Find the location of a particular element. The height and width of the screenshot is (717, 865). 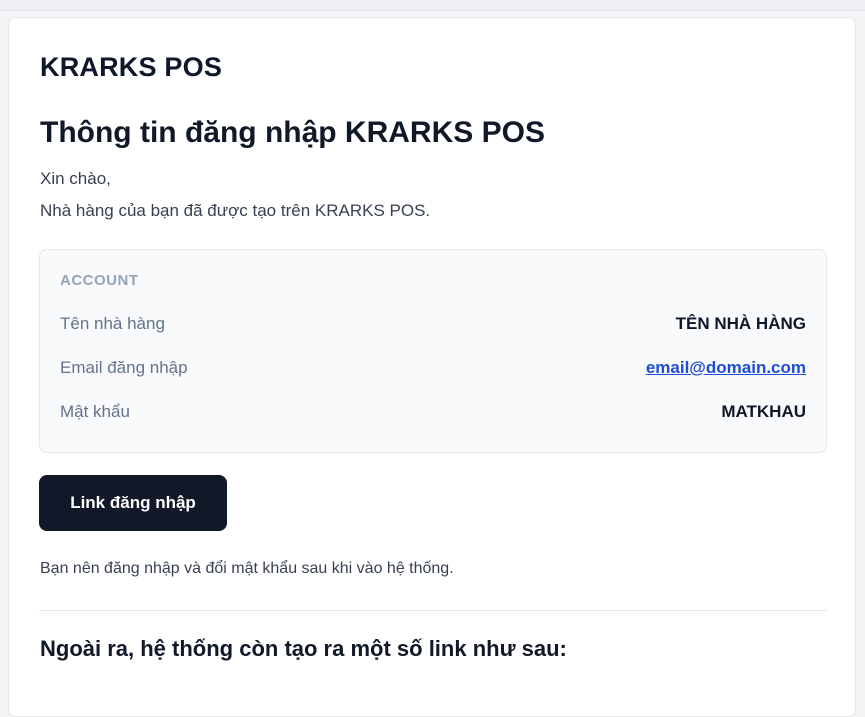

restaurant-name-label: Tên nhà hàng is located at coordinates (112, 323).